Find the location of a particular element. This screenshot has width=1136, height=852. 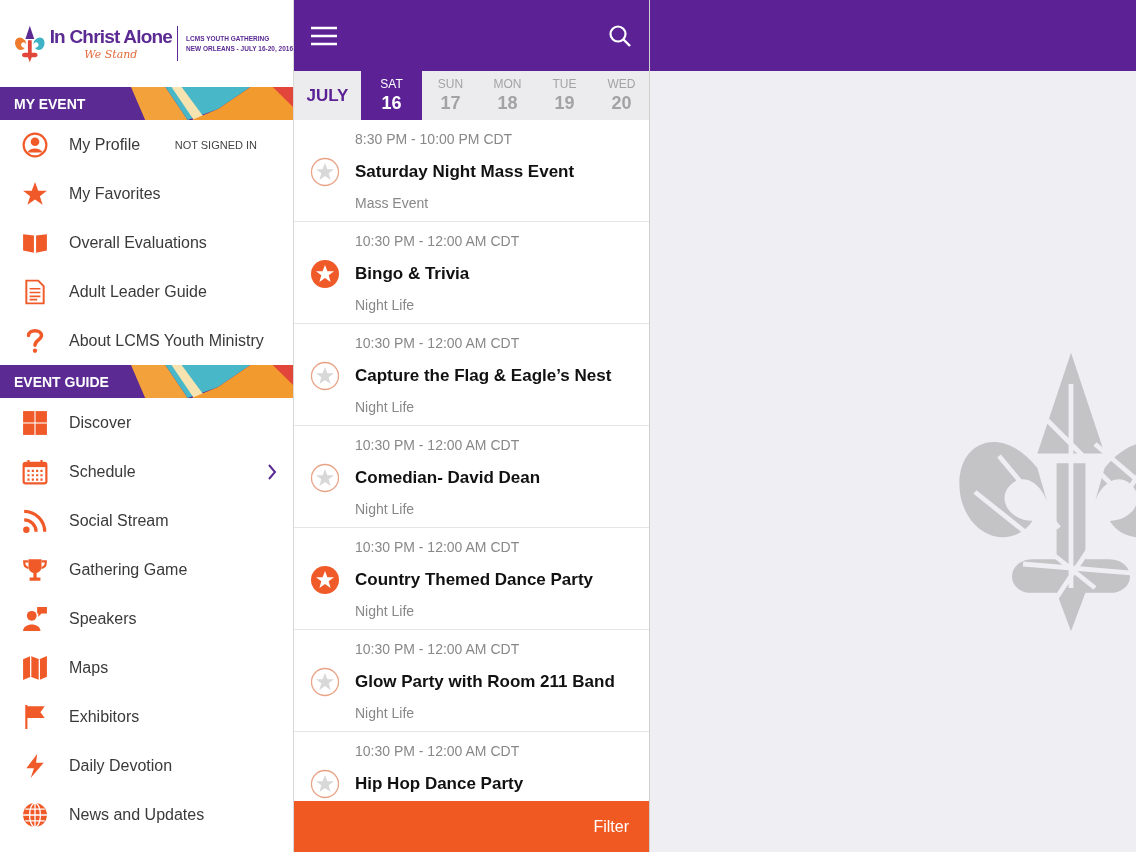

event-row: 10:30 PM - 12:00 AM CDT Glow Party with Room 211 Band Night Life is located at coordinates (471, 681).